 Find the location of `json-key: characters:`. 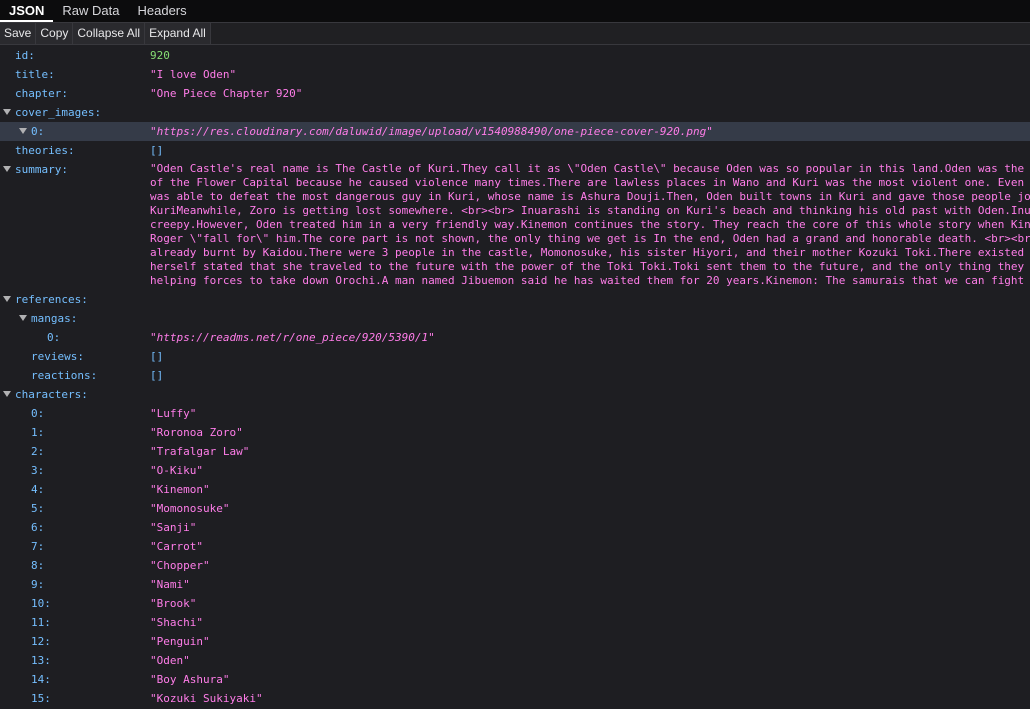

json-key: characters: is located at coordinates (51, 394).